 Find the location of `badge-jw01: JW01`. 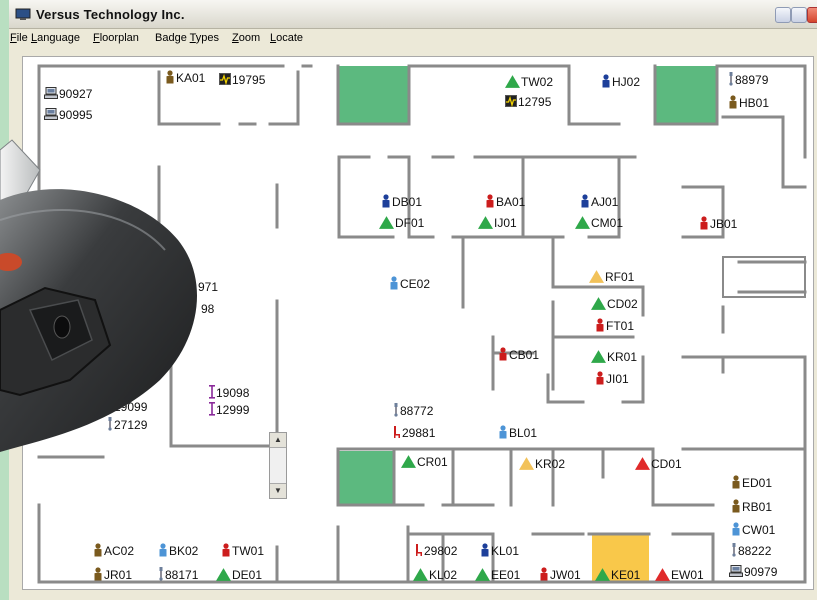

badge-jw01: JW01 is located at coordinates (561, 574).